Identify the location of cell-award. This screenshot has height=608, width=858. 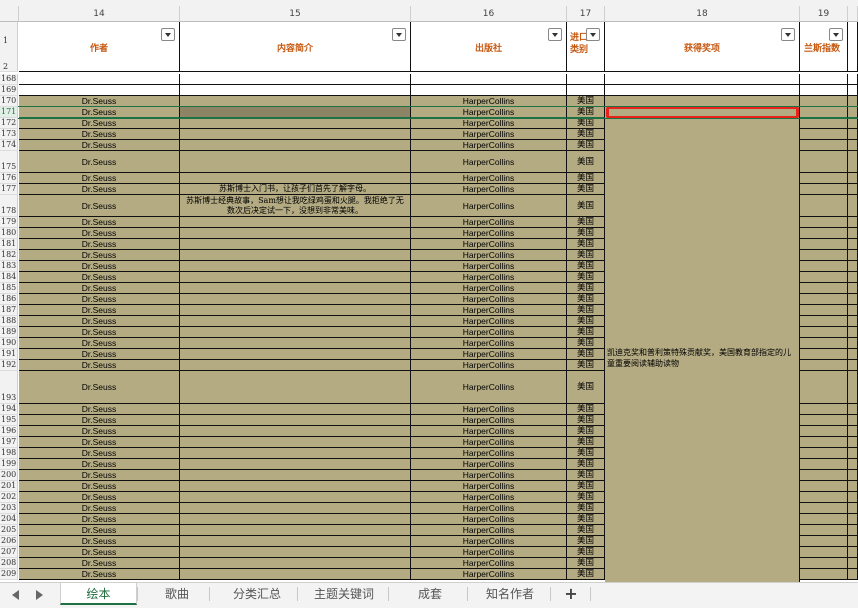
(702, 90).